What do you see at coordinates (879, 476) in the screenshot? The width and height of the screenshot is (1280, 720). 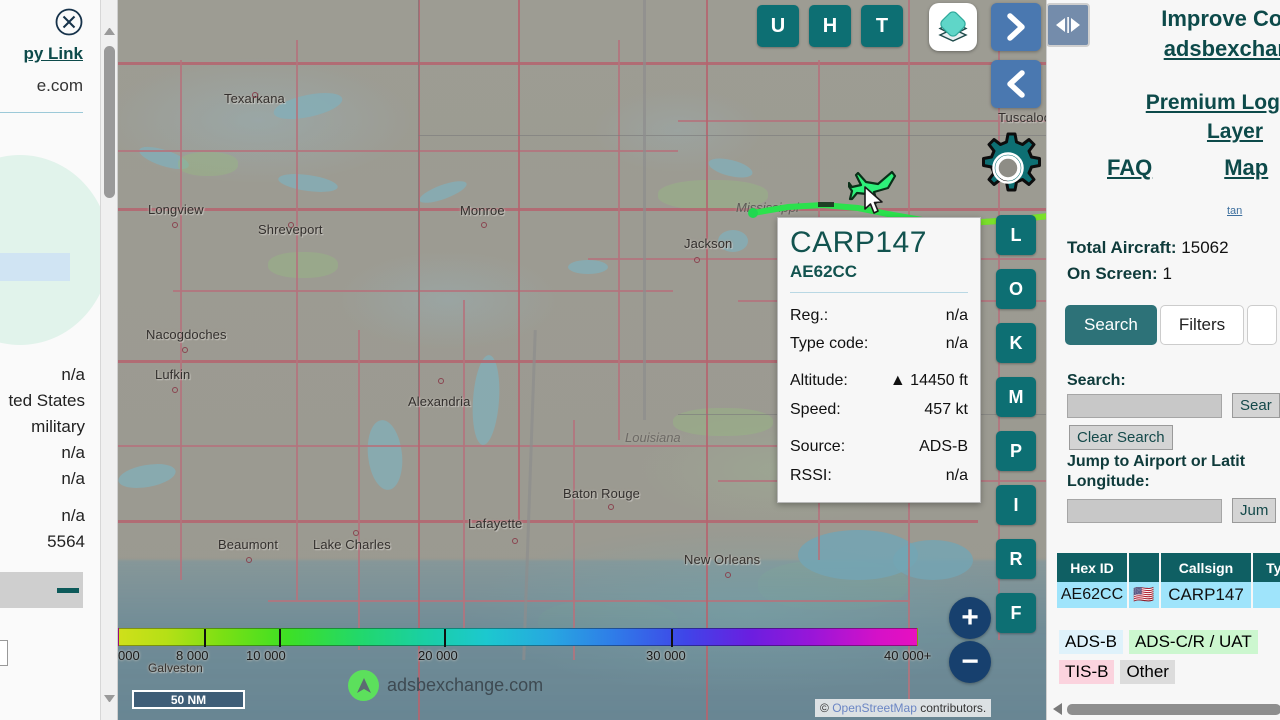 I see `popup-row-rssi: RSSI: n/a` at bounding box center [879, 476].